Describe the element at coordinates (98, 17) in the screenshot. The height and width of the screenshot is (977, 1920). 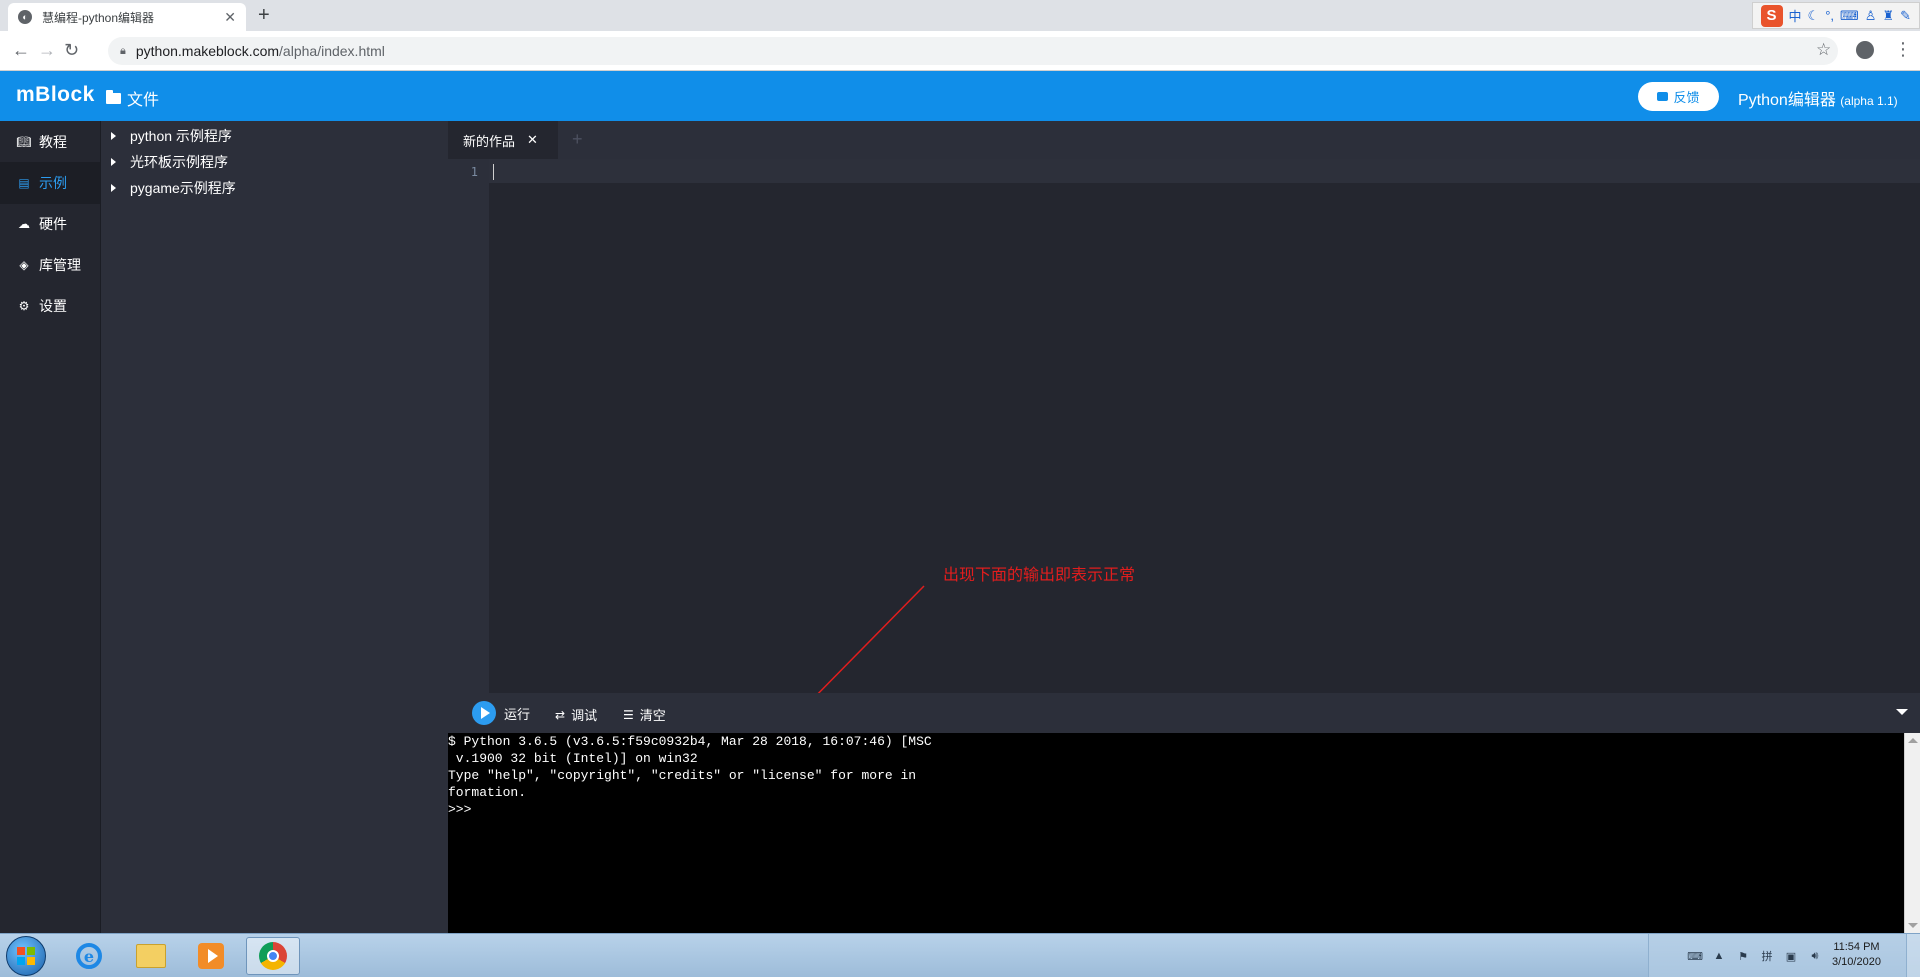
I see `browser-tab-title: 慧编程-python编辑器` at that location.